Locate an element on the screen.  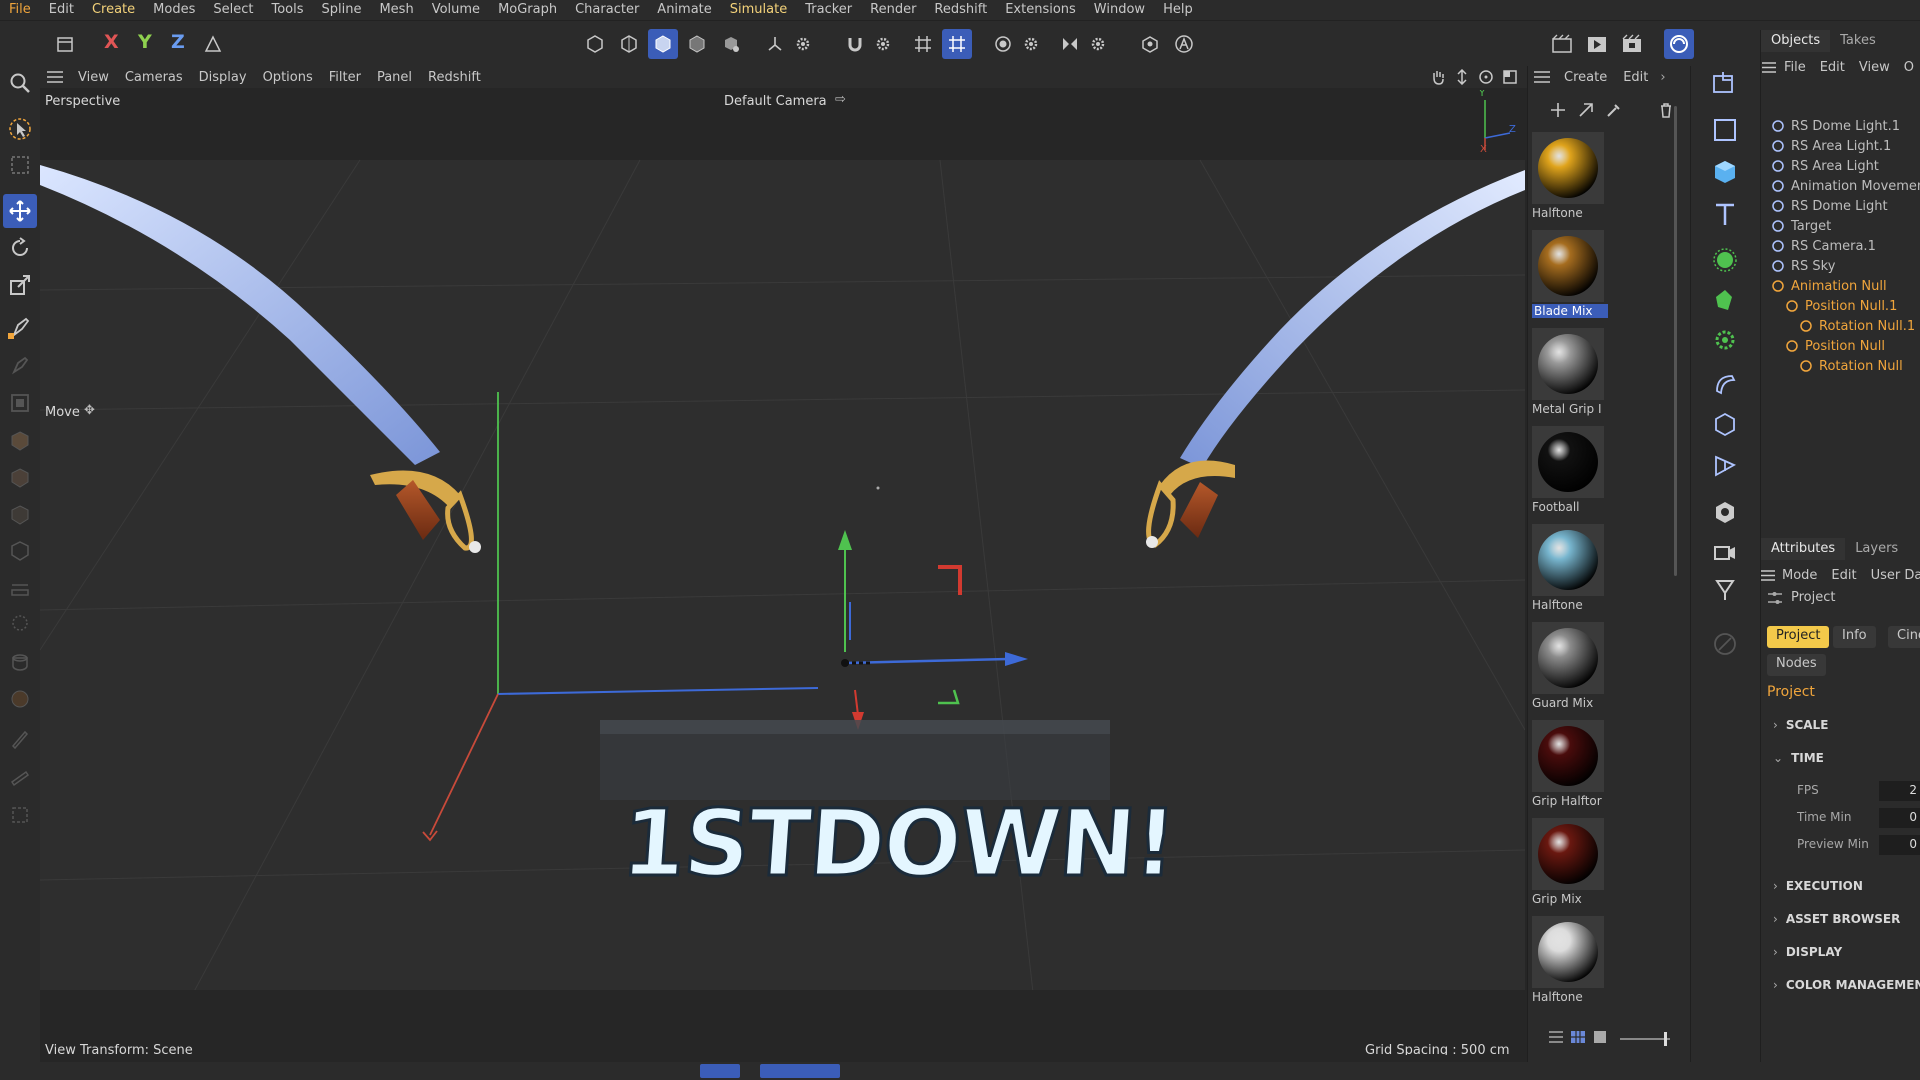
point-mode-icon is located at coordinates (731, 44).